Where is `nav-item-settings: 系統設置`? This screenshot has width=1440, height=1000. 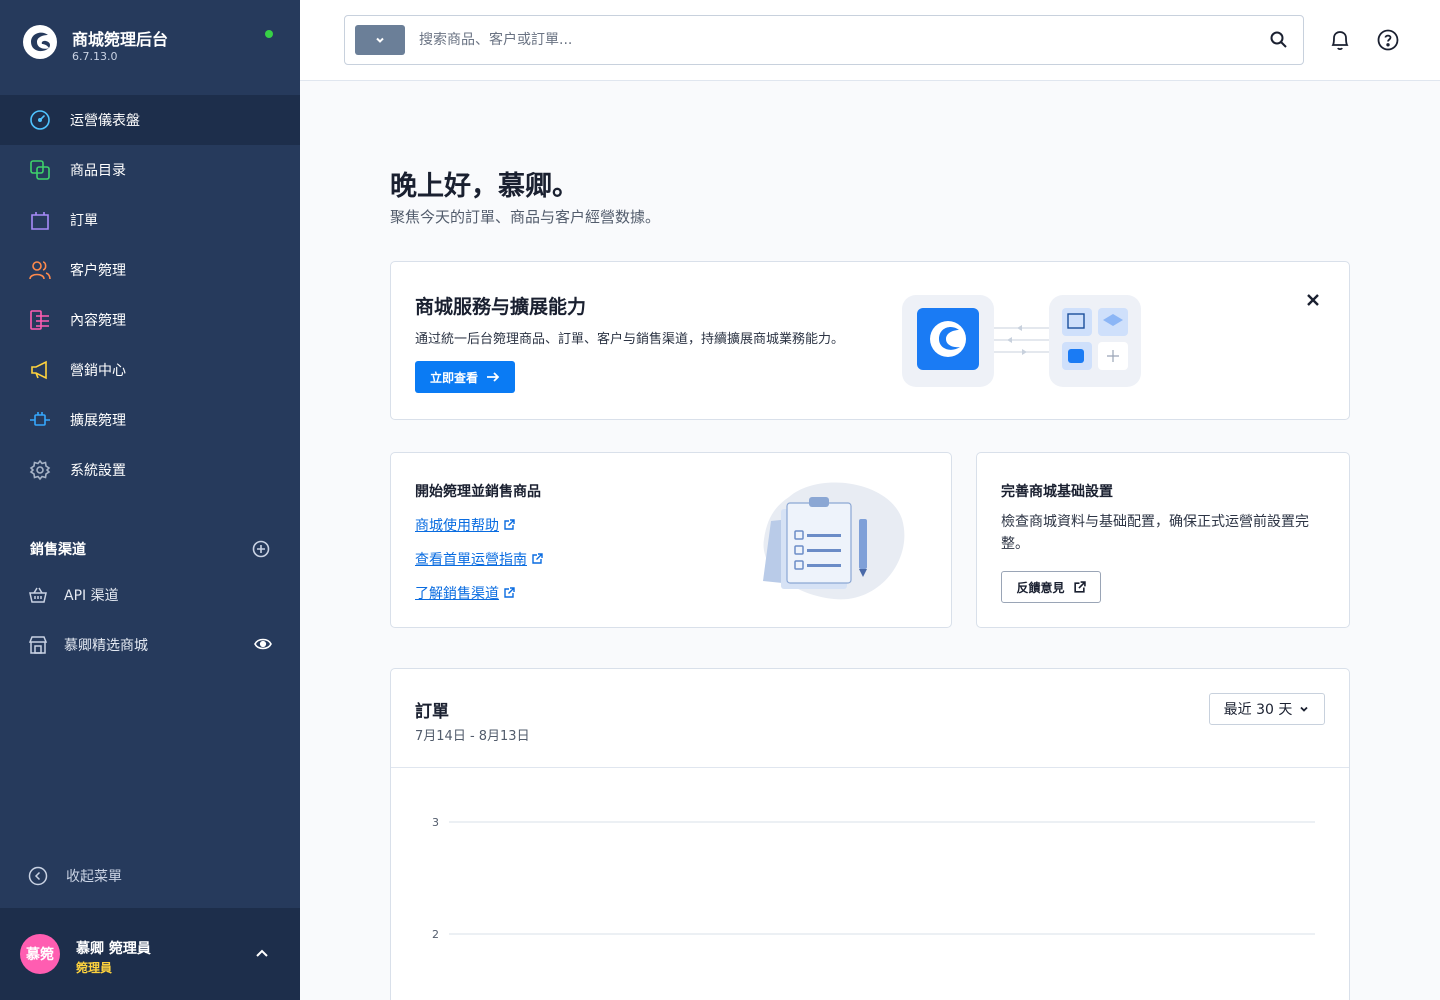
nav-item-settings: 系統設置 is located at coordinates (150, 470).